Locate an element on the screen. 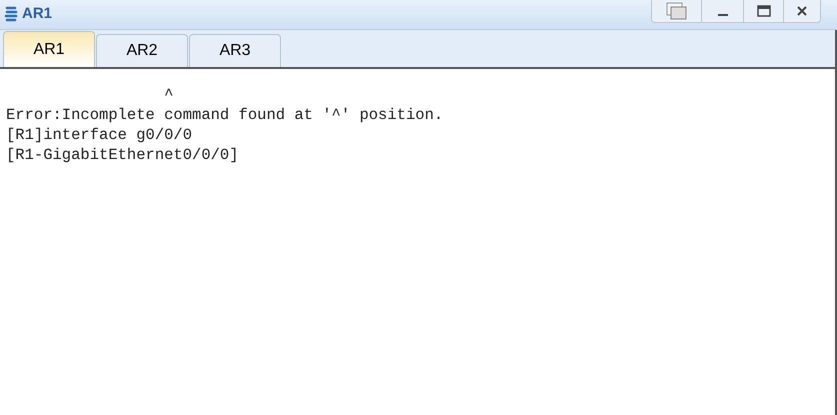 This screenshot has width=837, height=415. maximize-icon is located at coordinates (763, 11).